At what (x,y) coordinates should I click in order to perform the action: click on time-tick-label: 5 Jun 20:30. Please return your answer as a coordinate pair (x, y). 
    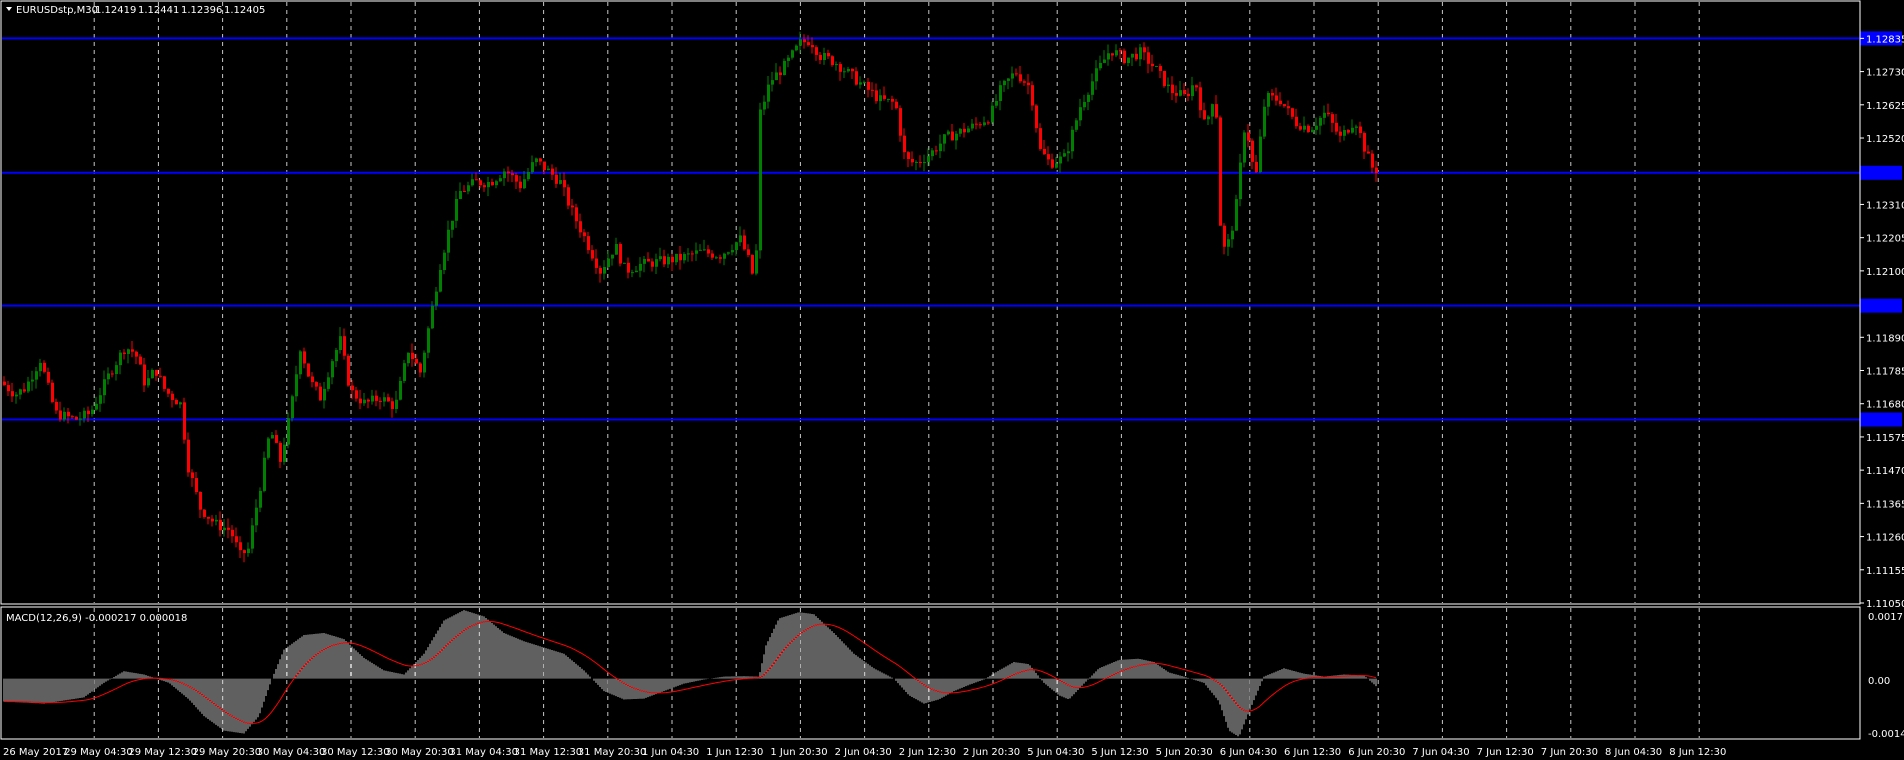
    Looking at the image, I should click on (1184, 752).